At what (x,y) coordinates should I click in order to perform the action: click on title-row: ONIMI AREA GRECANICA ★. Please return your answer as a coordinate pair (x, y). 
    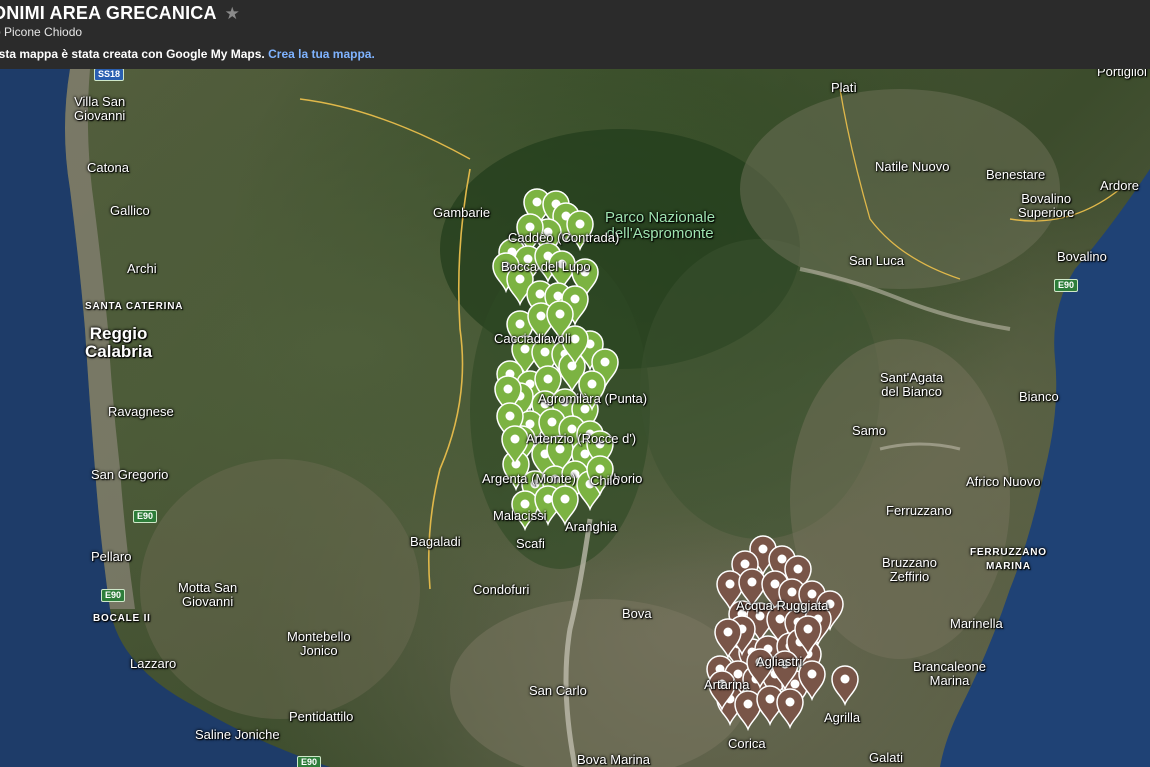
    Looking at the image, I should click on (120, 13).